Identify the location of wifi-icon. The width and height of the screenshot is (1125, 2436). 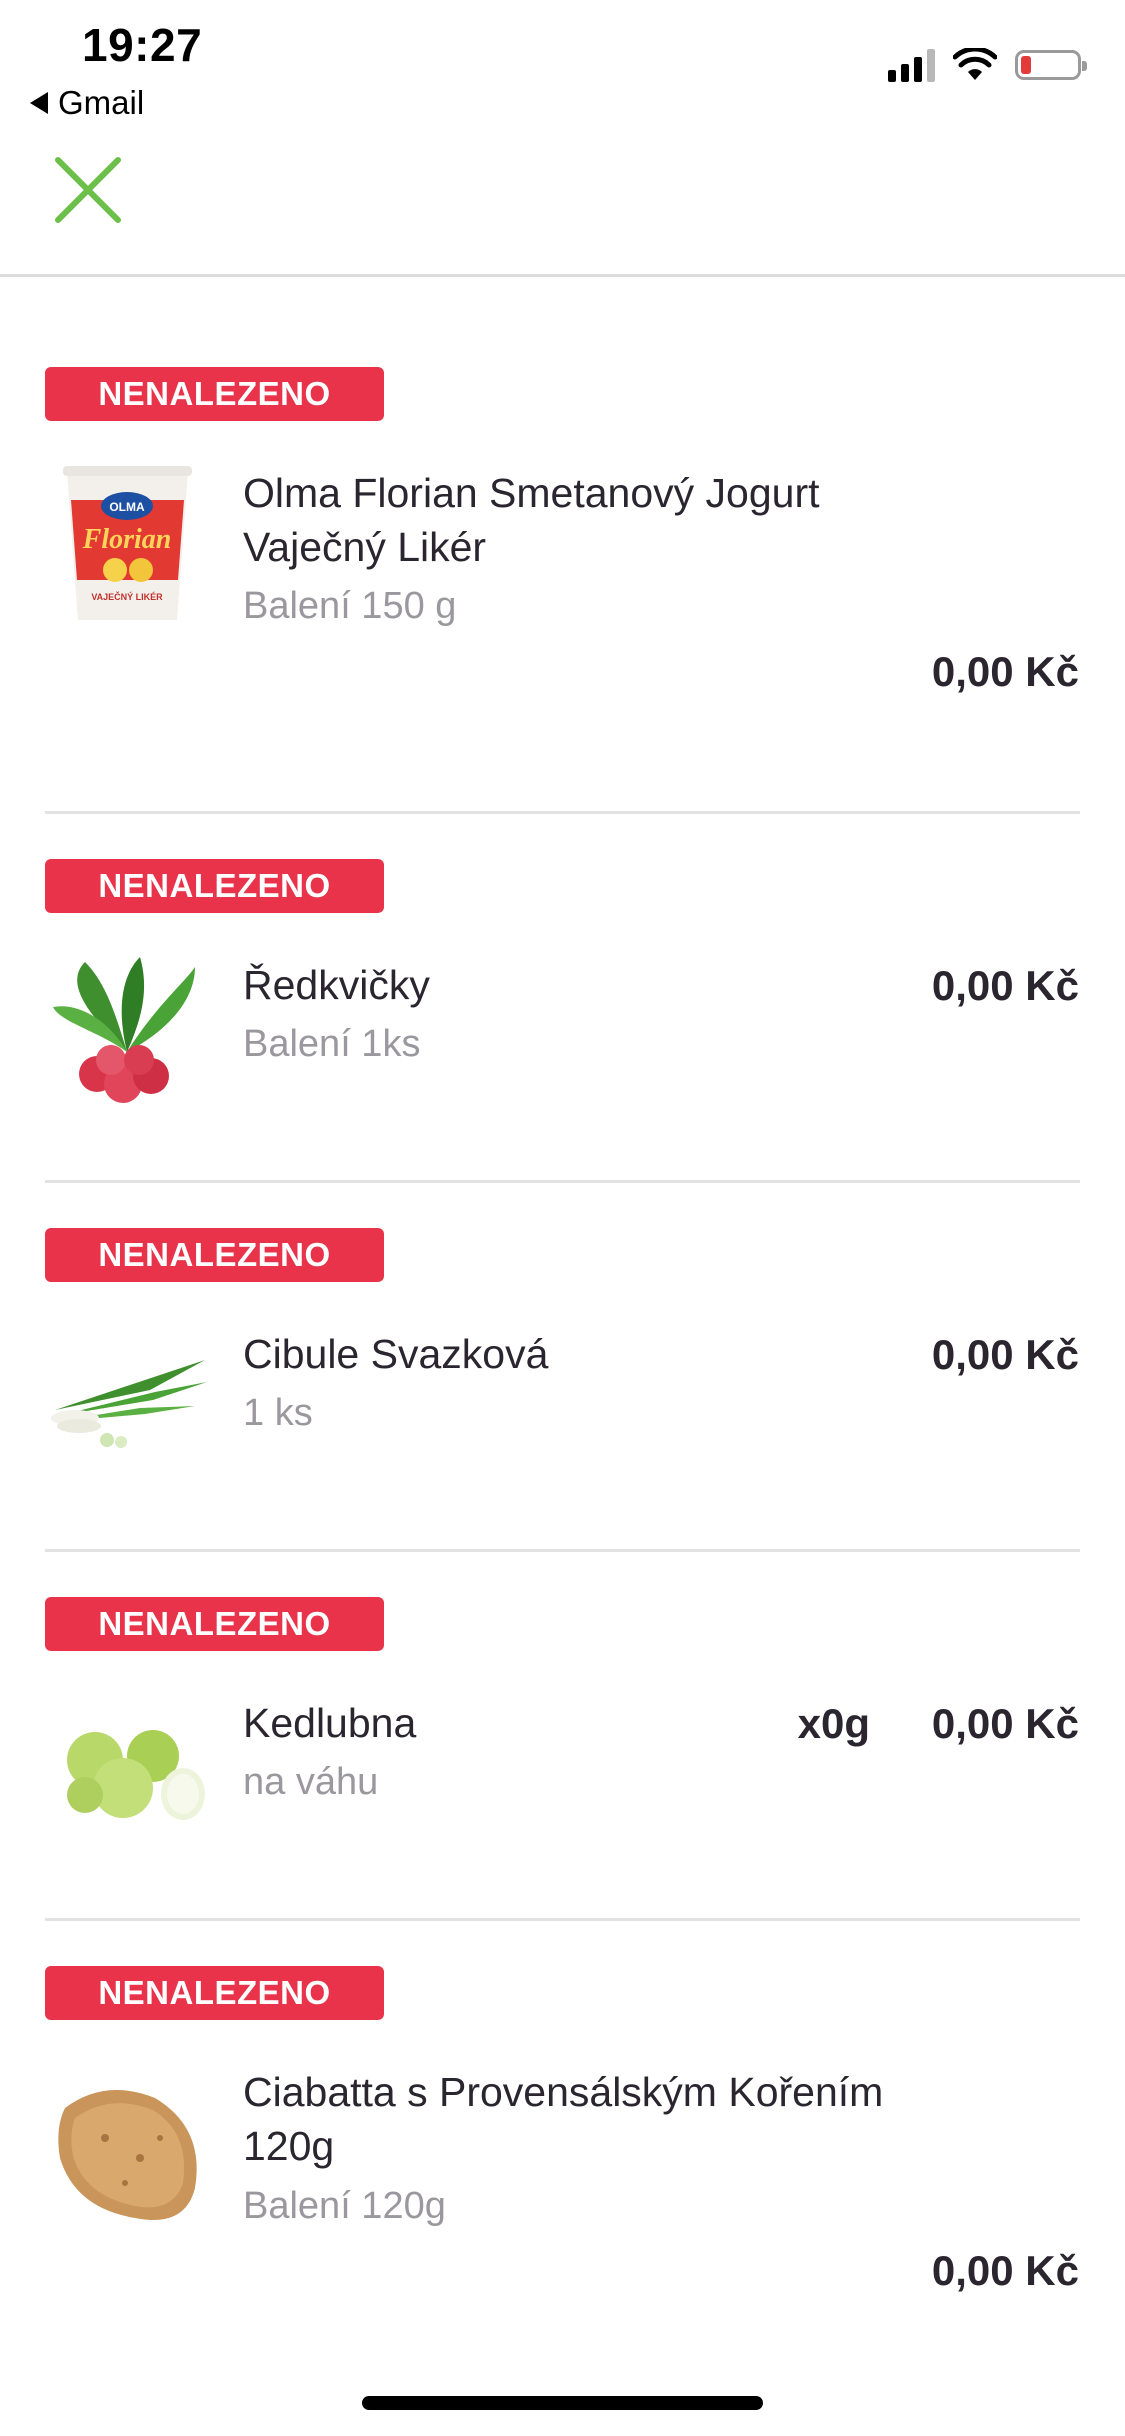
(975, 64).